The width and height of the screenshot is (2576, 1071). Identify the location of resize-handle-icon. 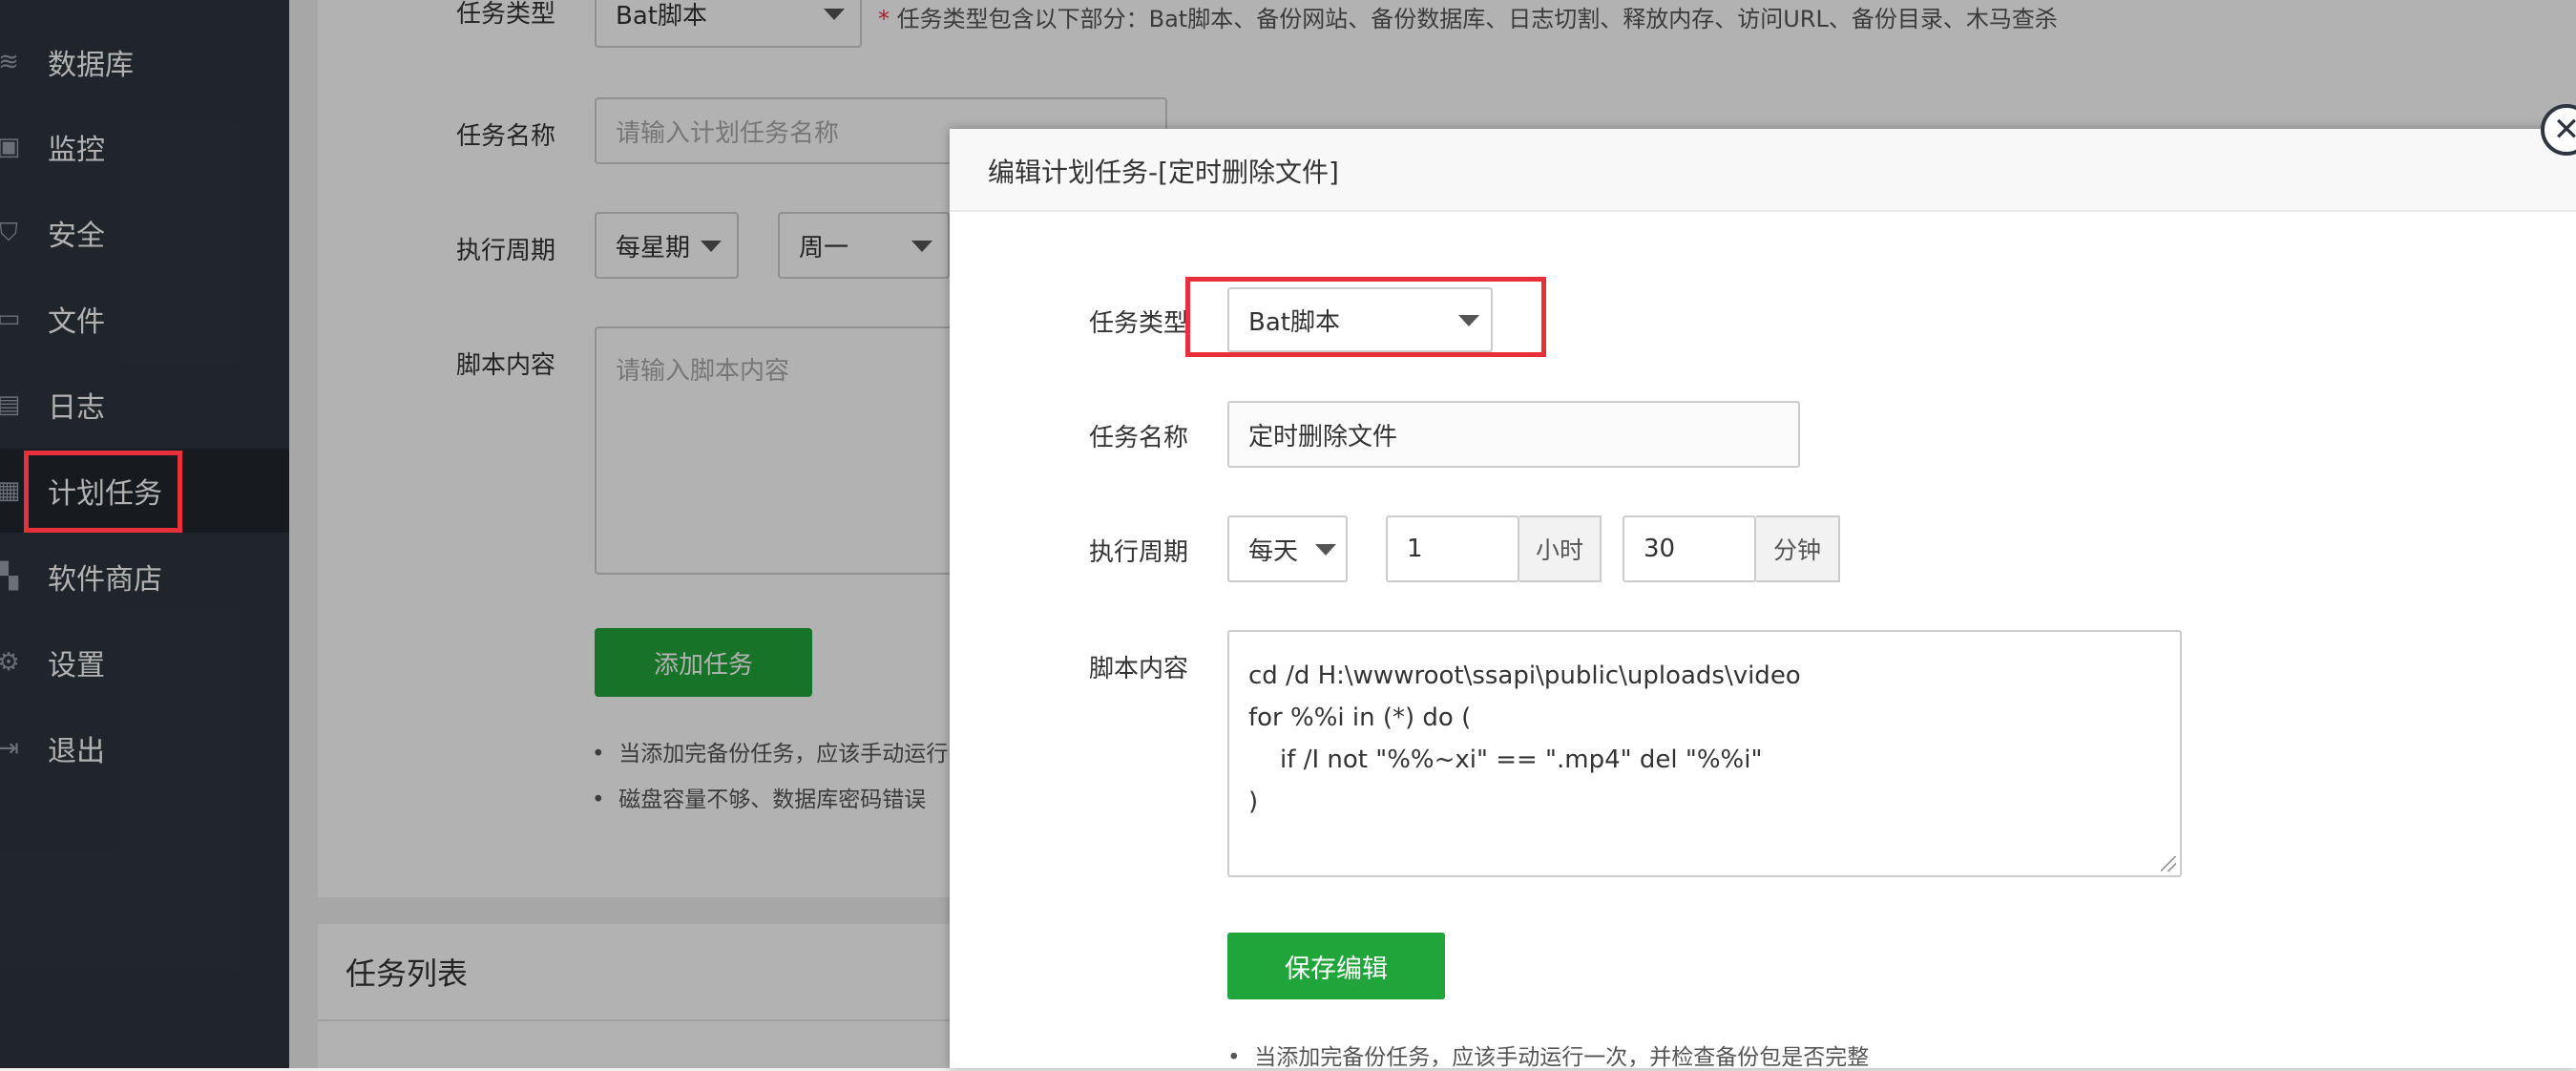
(2168, 864).